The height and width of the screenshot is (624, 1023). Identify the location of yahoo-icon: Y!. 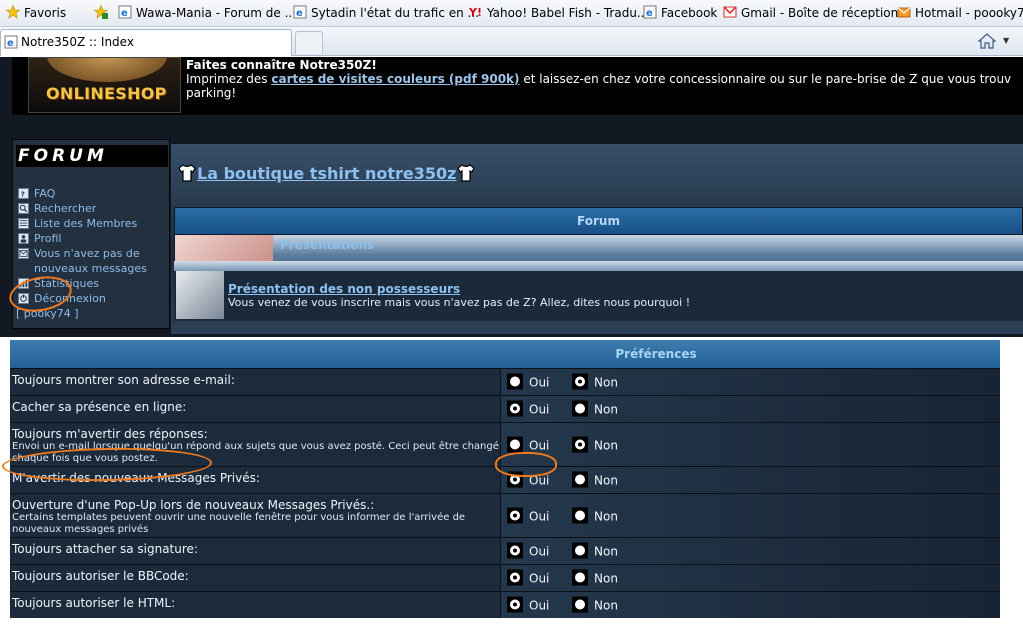
(475, 12).